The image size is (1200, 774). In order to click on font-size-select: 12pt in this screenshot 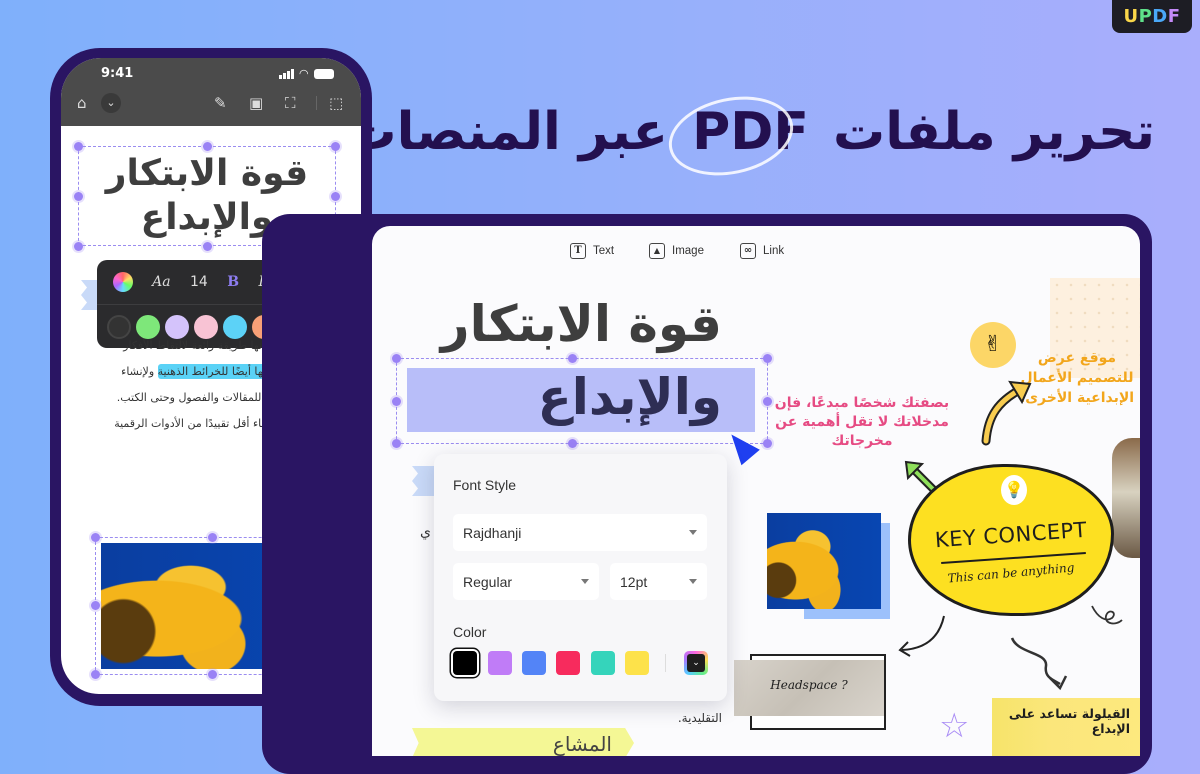, I will do `click(658, 581)`.